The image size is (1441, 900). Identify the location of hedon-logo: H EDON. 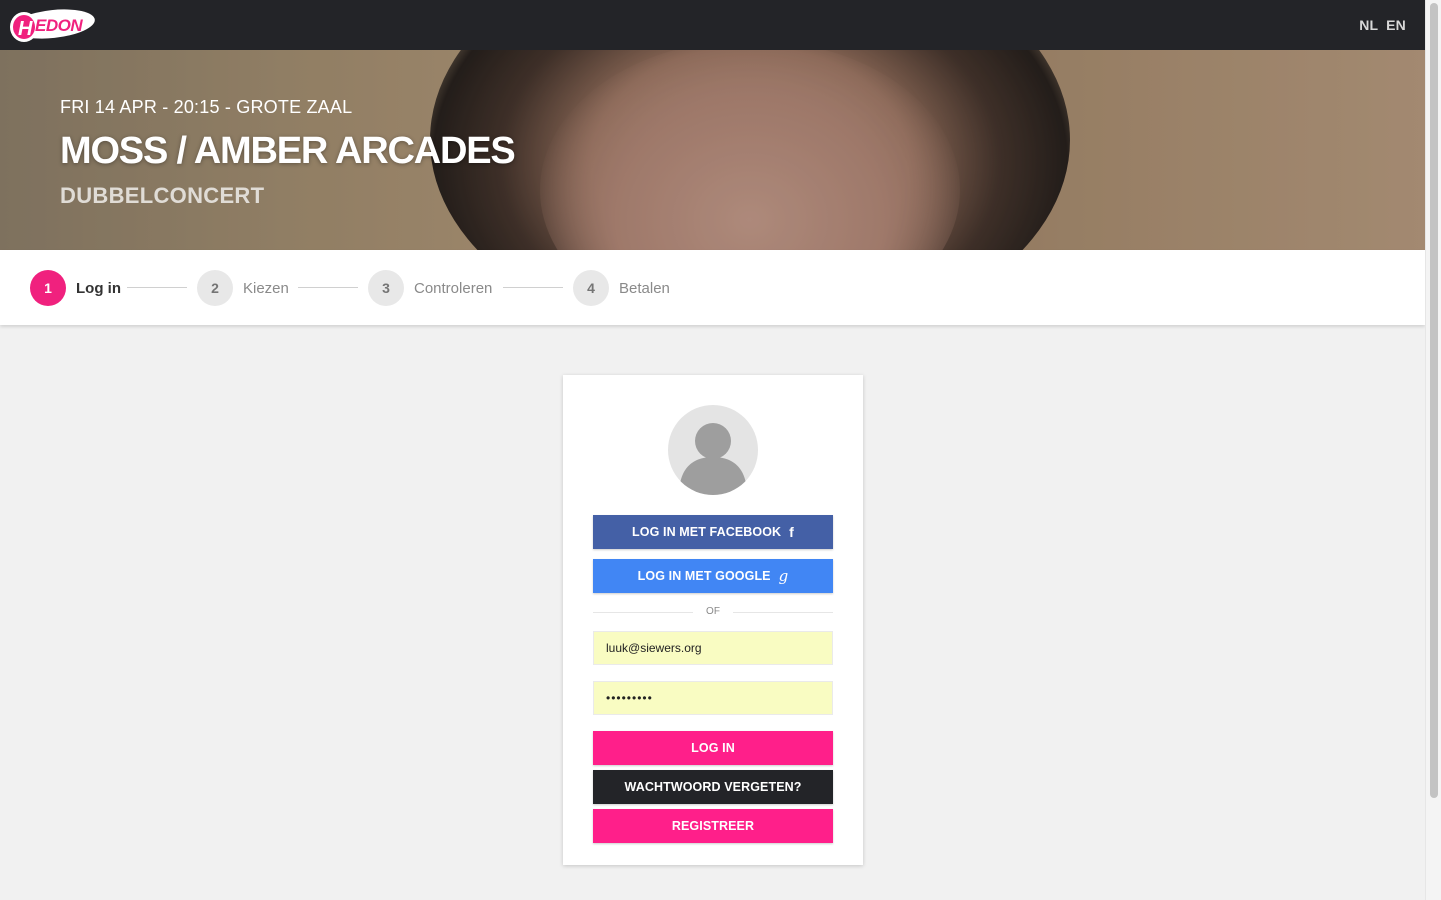
(53, 25).